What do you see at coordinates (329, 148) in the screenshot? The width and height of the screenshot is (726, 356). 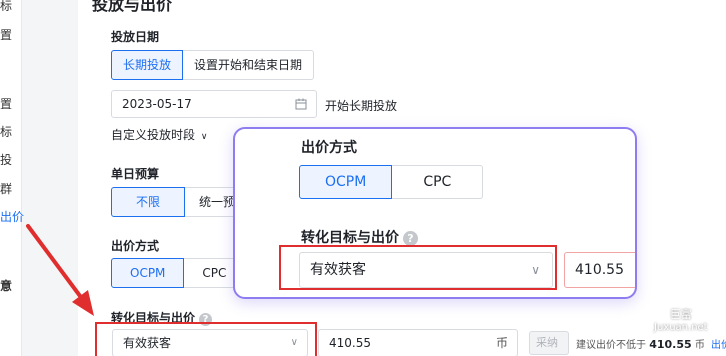 I see `popup-bid-method-label: 出价方式` at bounding box center [329, 148].